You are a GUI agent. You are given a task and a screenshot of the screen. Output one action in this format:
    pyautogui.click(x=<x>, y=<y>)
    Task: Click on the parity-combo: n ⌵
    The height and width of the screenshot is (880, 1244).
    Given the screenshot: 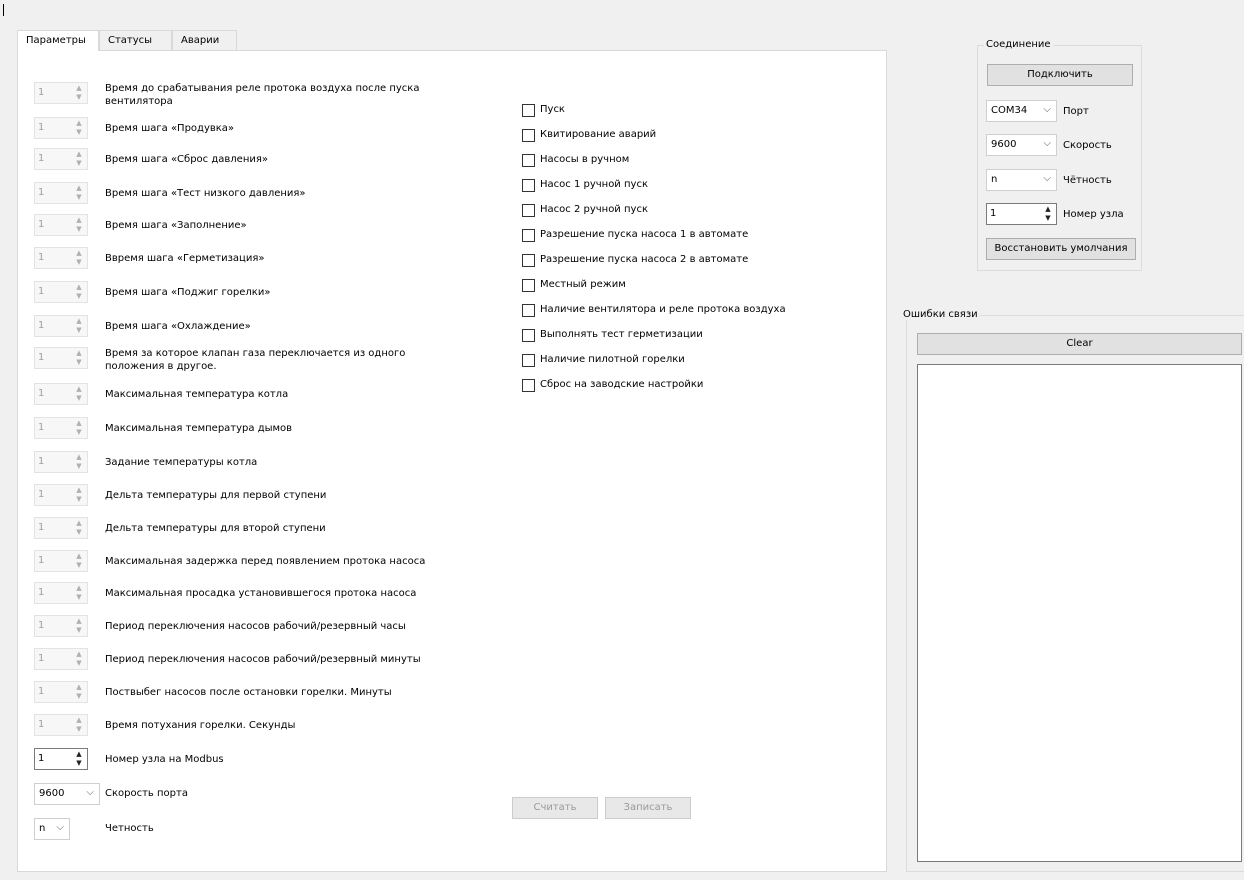 What is the action you would take?
    pyautogui.click(x=52, y=829)
    